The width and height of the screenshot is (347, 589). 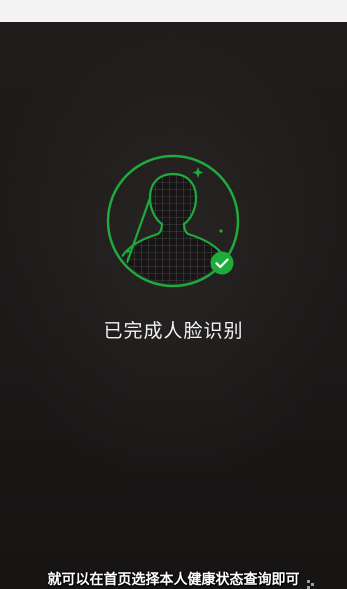 What do you see at coordinates (173, 331) in the screenshot?
I see `verification-status-text: 已完成人脸识别` at bounding box center [173, 331].